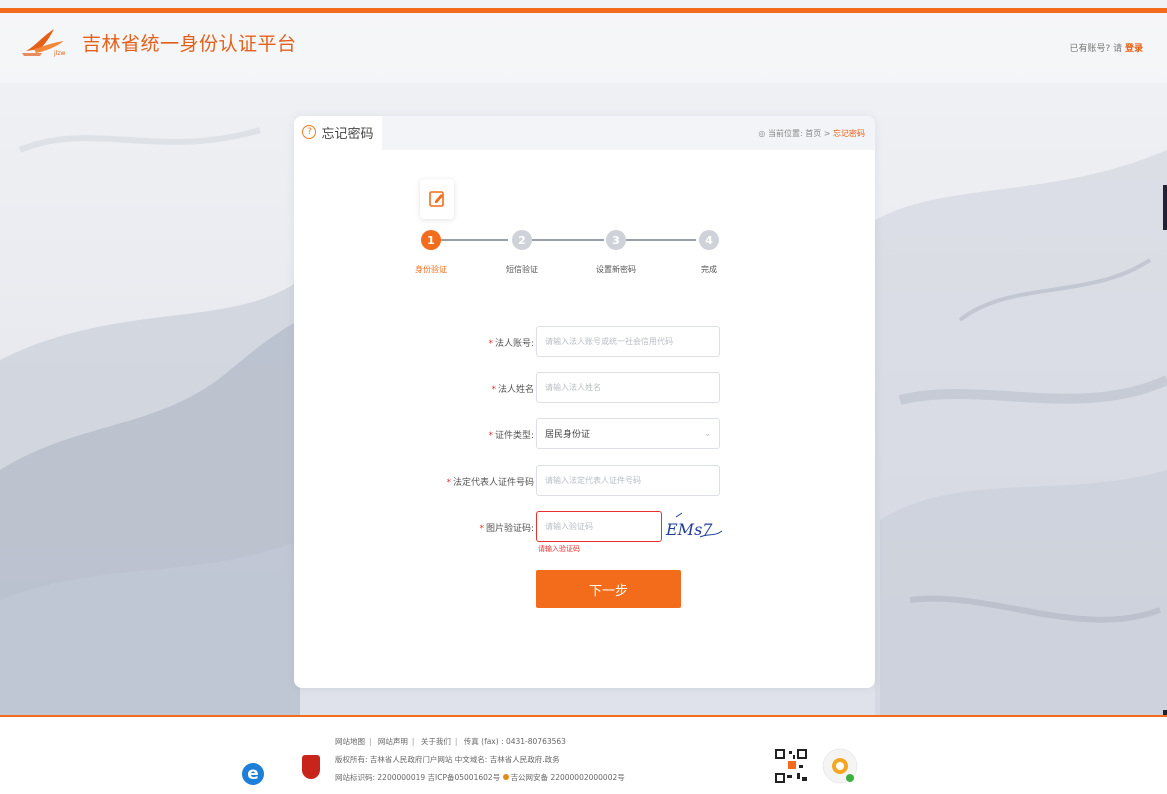 The image size is (1167, 794). Describe the element at coordinates (628, 480) in the screenshot. I see `rep-id-input` at that location.